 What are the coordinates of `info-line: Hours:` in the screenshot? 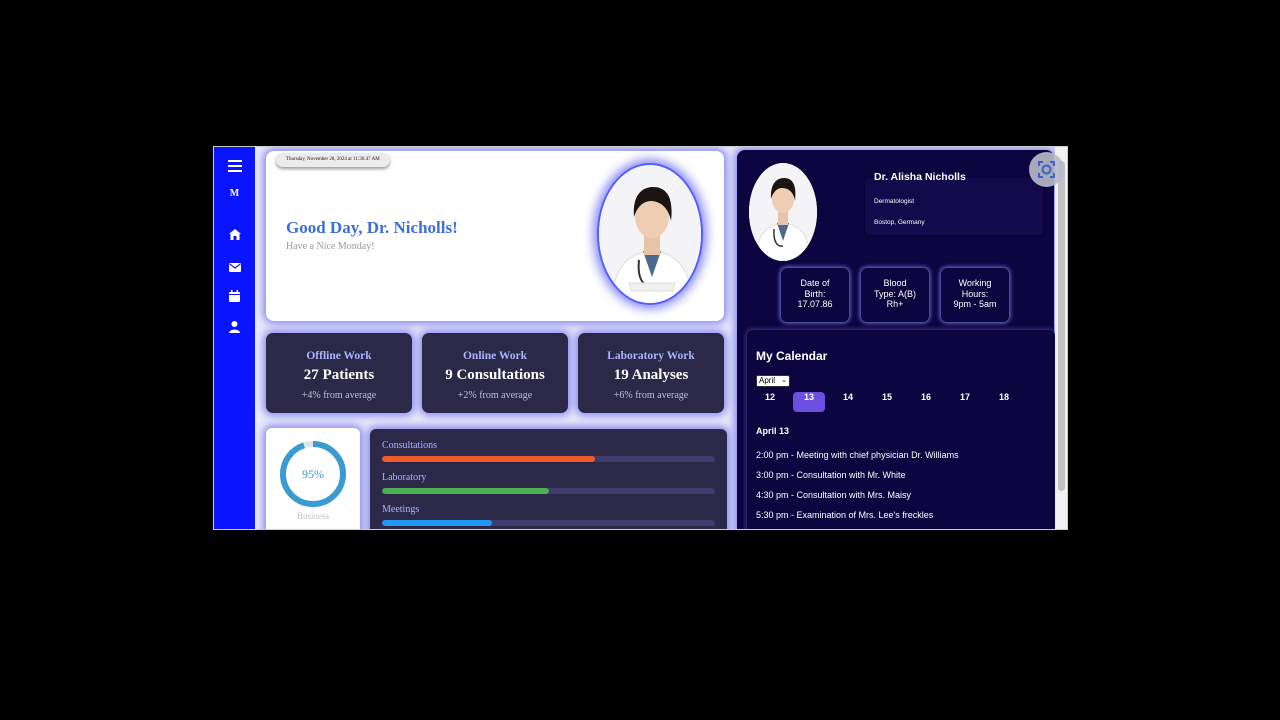 It's located at (975, 293).